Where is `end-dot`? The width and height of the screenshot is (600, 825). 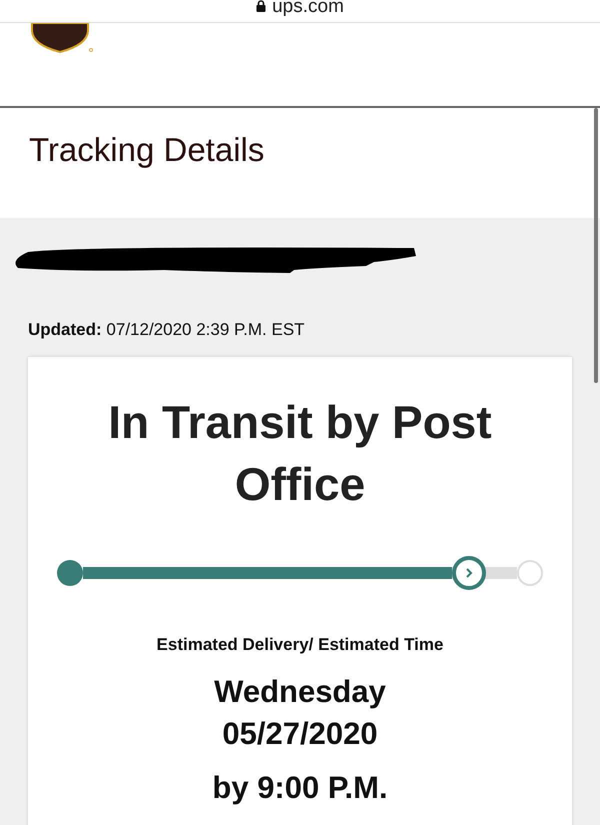 end-dot is located at coordinates (530, 573).